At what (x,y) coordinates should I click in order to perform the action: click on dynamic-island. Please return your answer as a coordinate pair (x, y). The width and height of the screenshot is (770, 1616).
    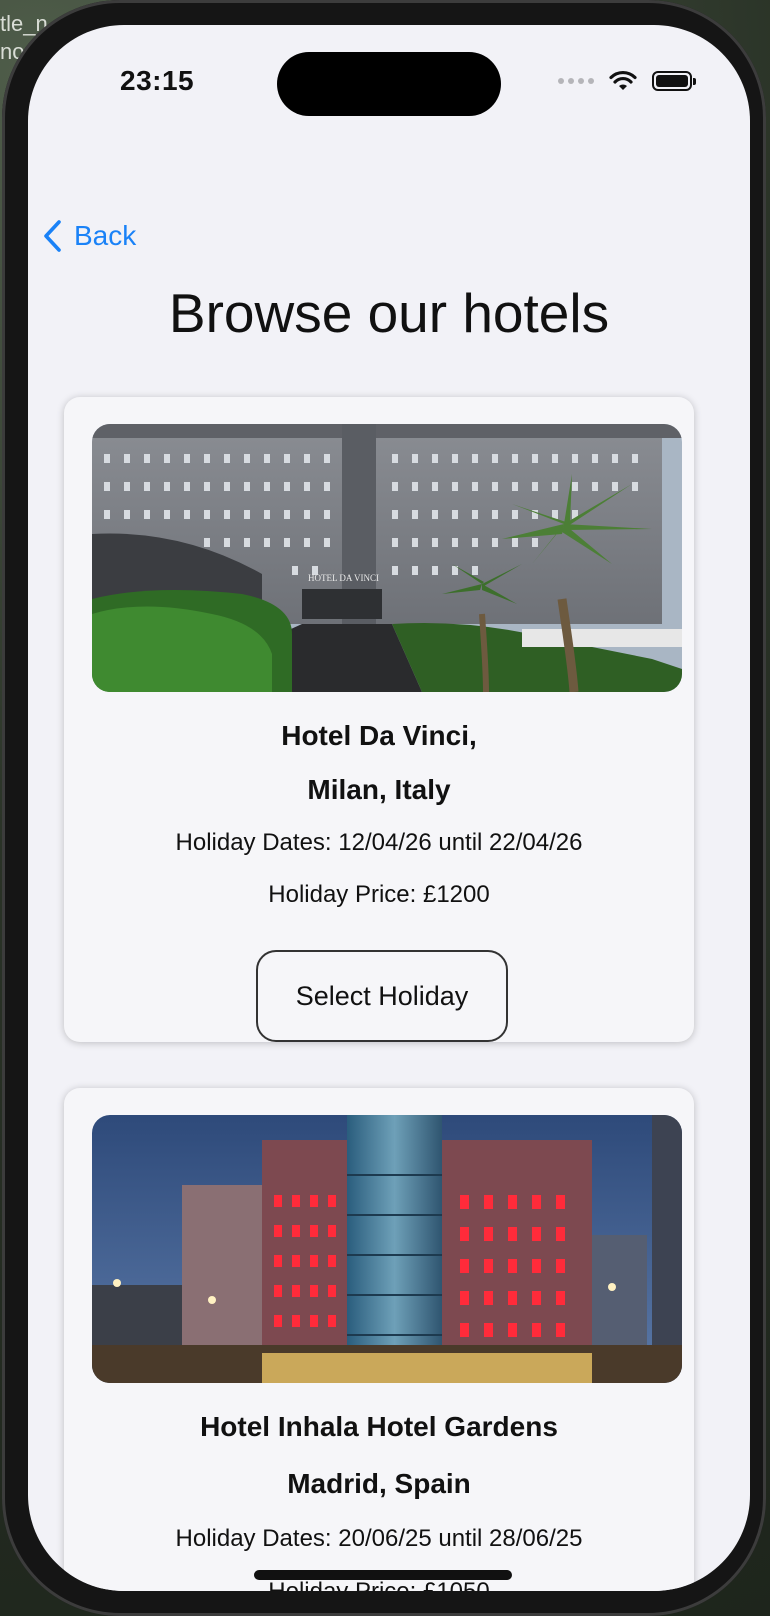
    Looking at the image, I should click on (389, 84).